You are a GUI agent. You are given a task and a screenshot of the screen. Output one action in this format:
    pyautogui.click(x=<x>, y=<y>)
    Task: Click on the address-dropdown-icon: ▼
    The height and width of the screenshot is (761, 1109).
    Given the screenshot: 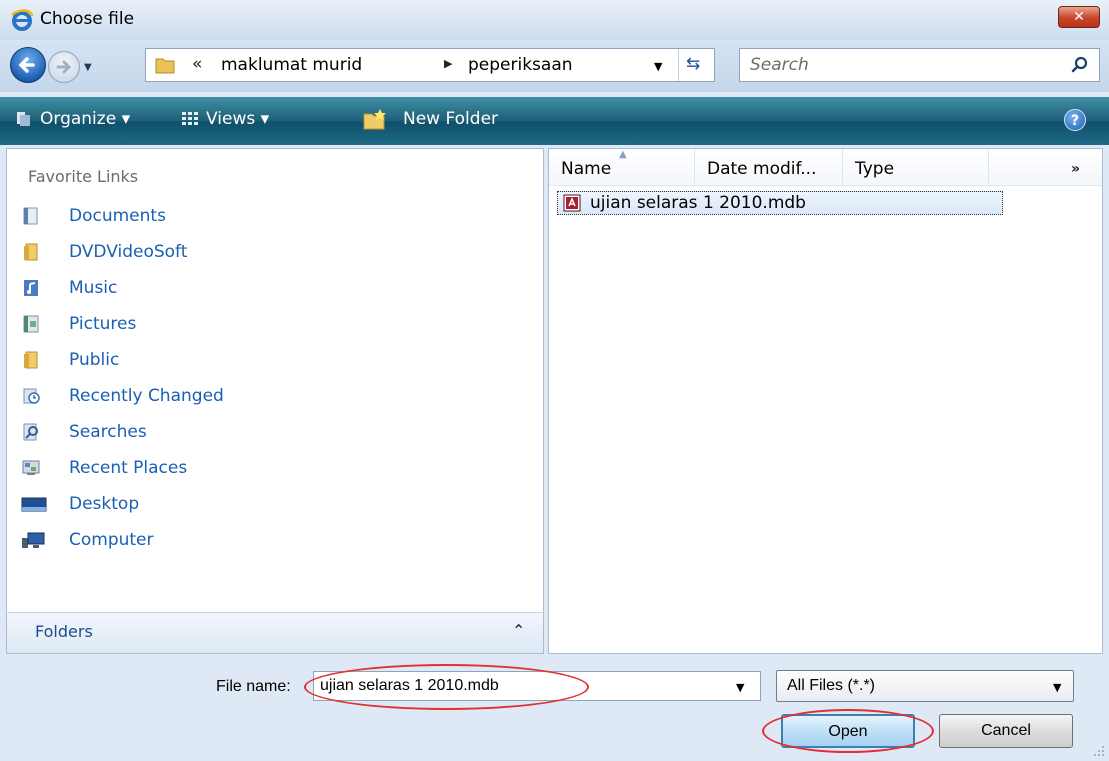 What is the action you would take?
    pyautogui.click(x=658, y=66)
    